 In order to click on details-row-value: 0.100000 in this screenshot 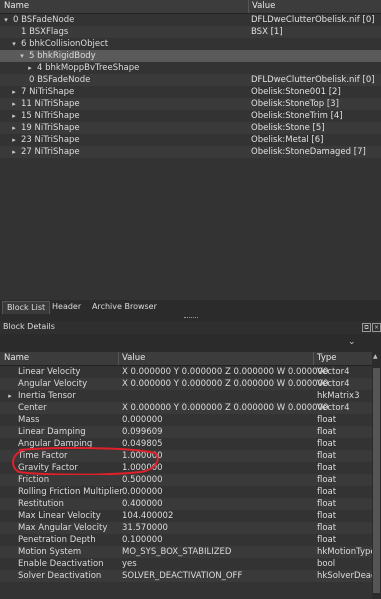, I will do `click(142, 540)`.